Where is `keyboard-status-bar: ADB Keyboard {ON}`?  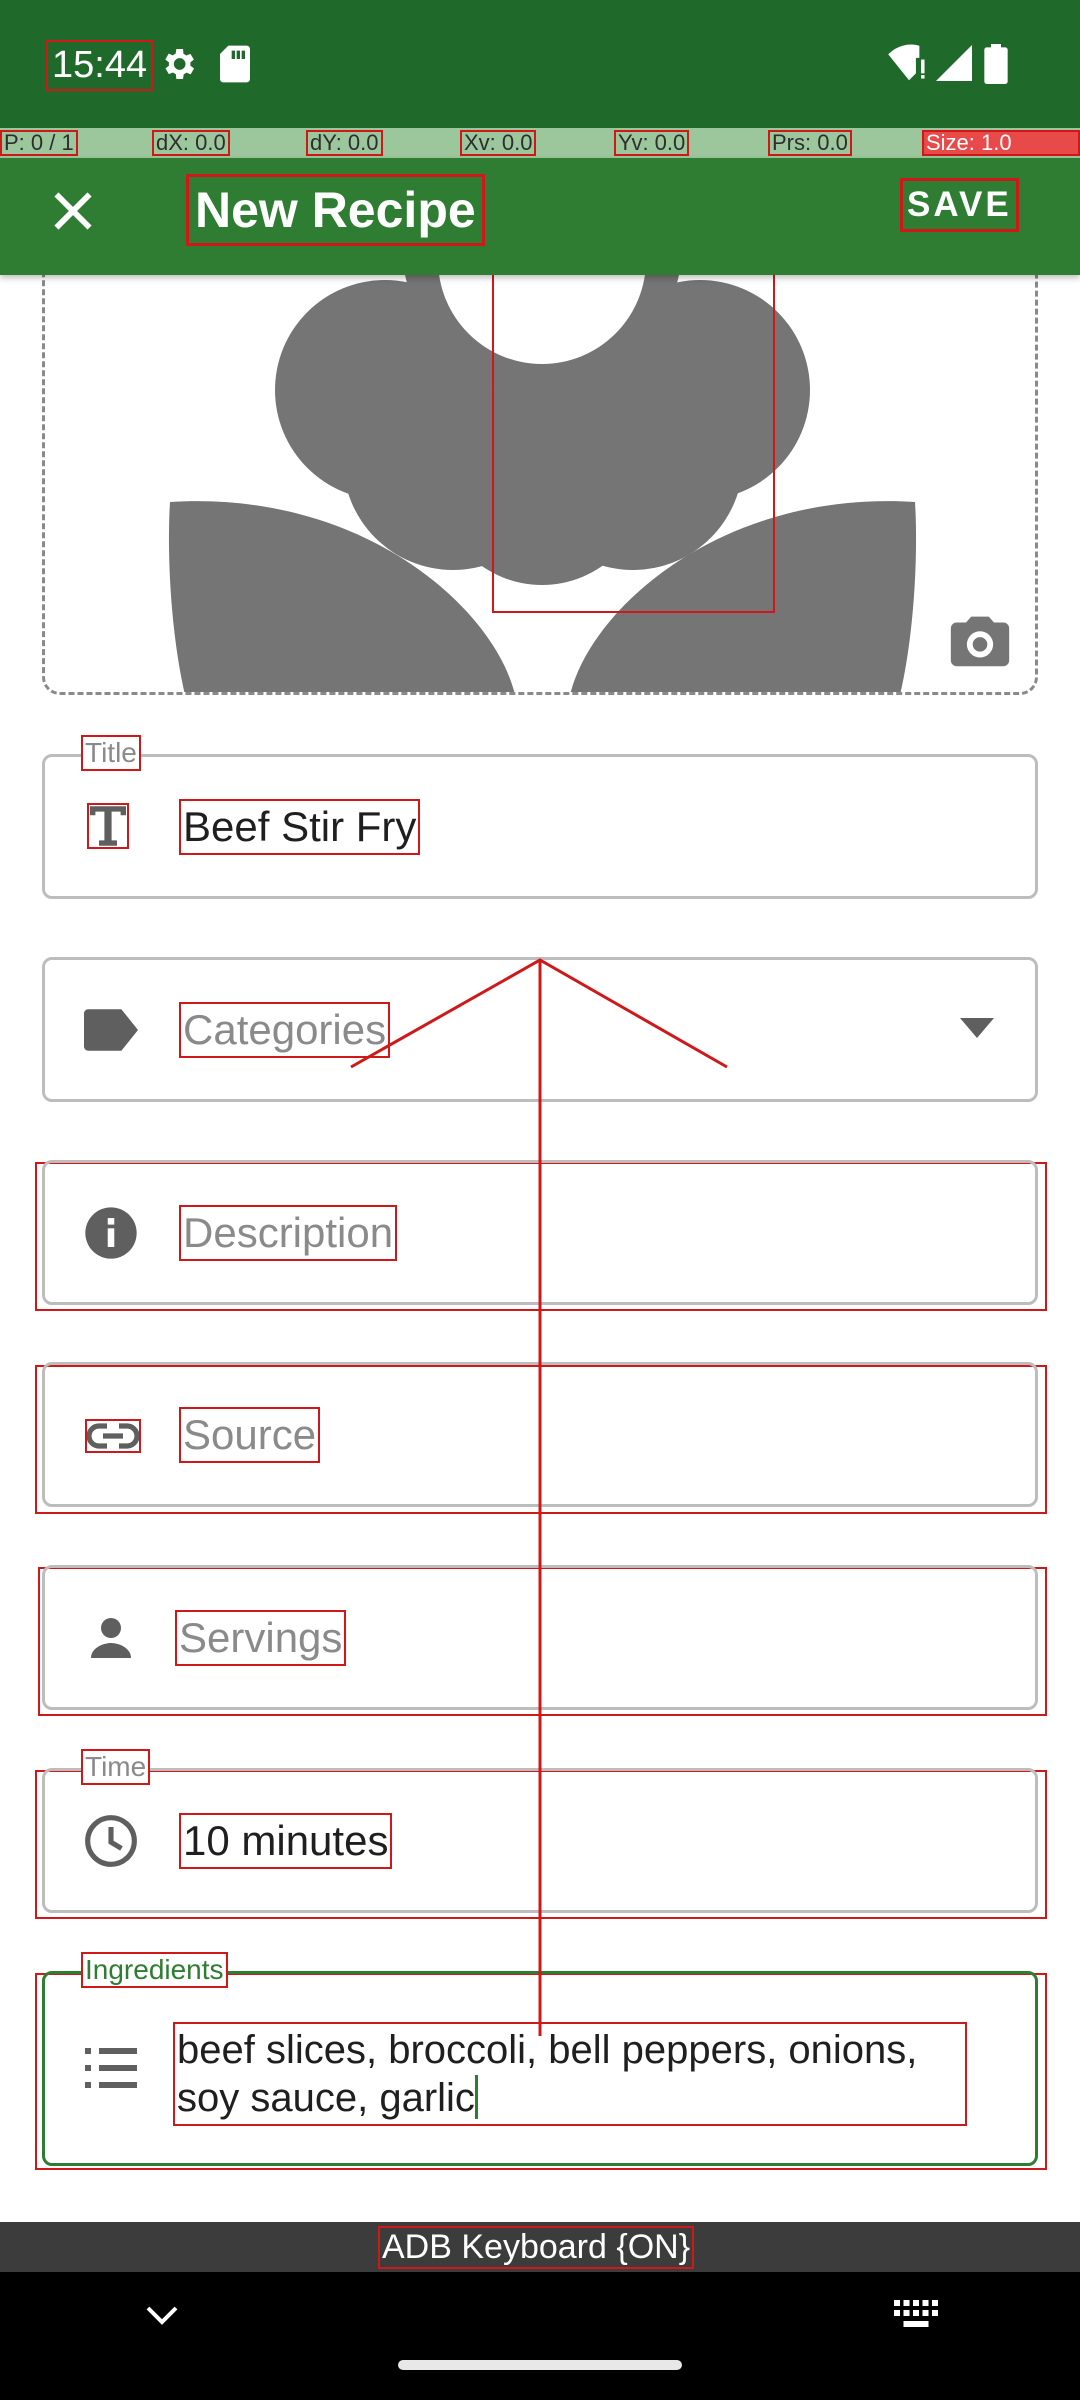
keyboard-status-bar: ADB Keyboard {ON} is located at coordinates (540, 2247).